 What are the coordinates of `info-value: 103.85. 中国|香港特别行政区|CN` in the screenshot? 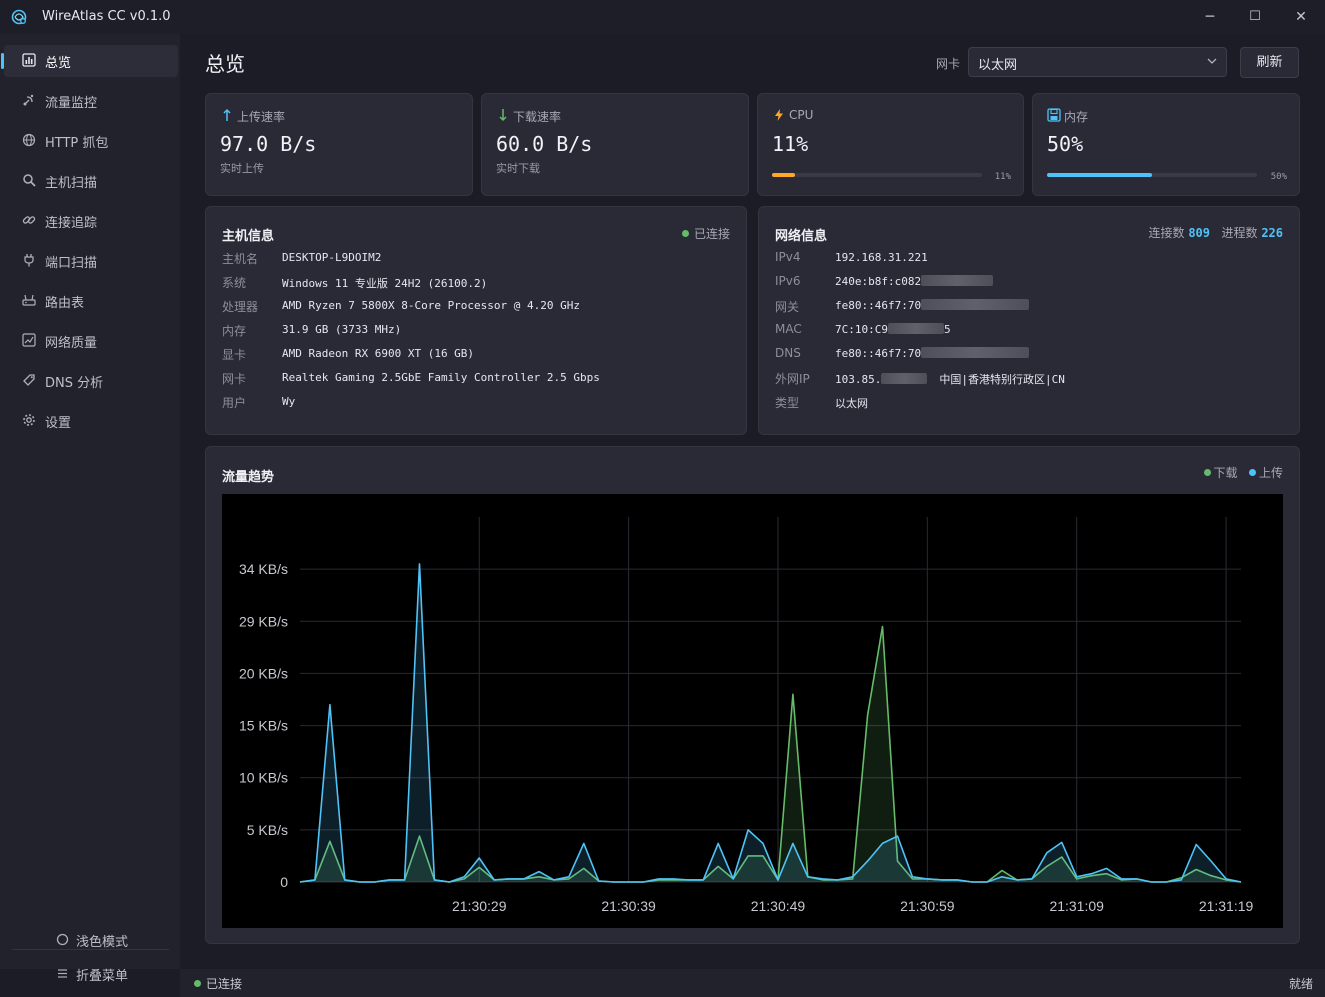 It's located at (950, 379).